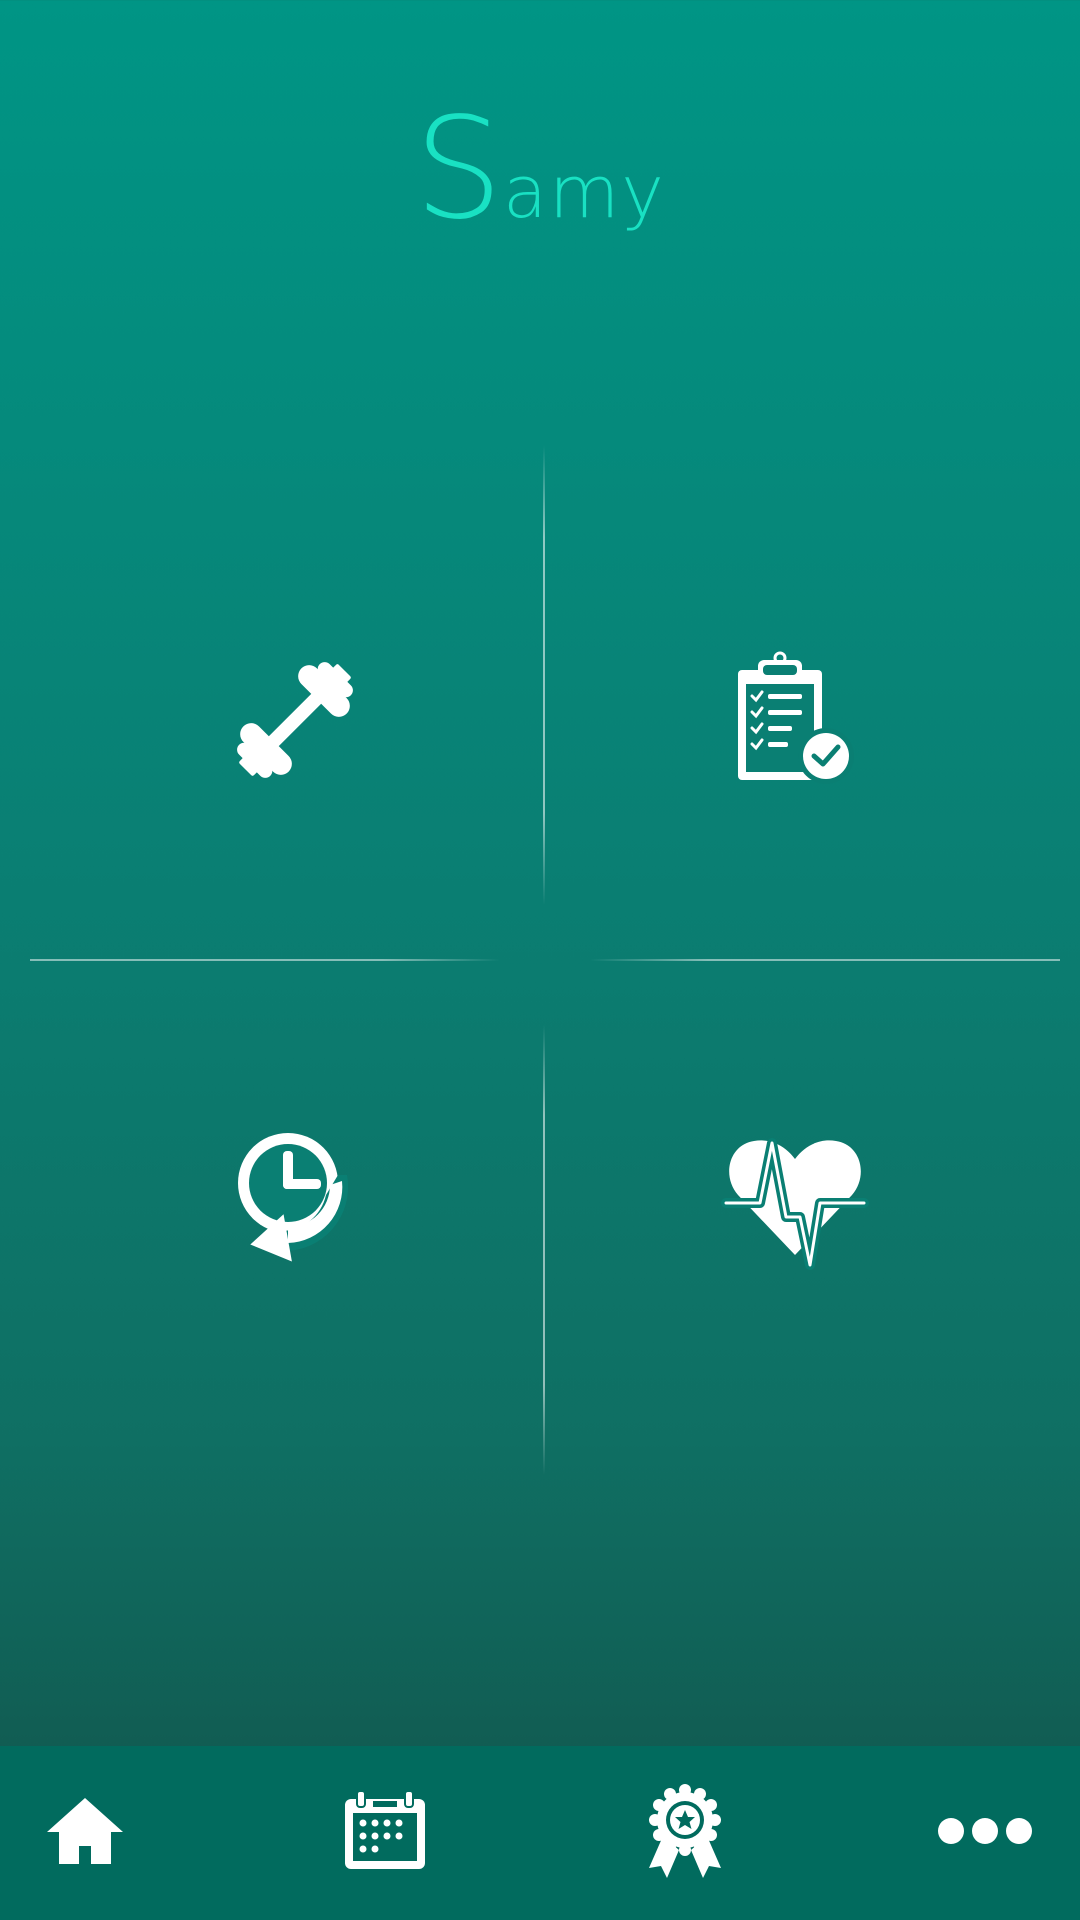 This screenshot has width=1080, height=1920. I want to click on calendar-icon, so click(385, 1832).